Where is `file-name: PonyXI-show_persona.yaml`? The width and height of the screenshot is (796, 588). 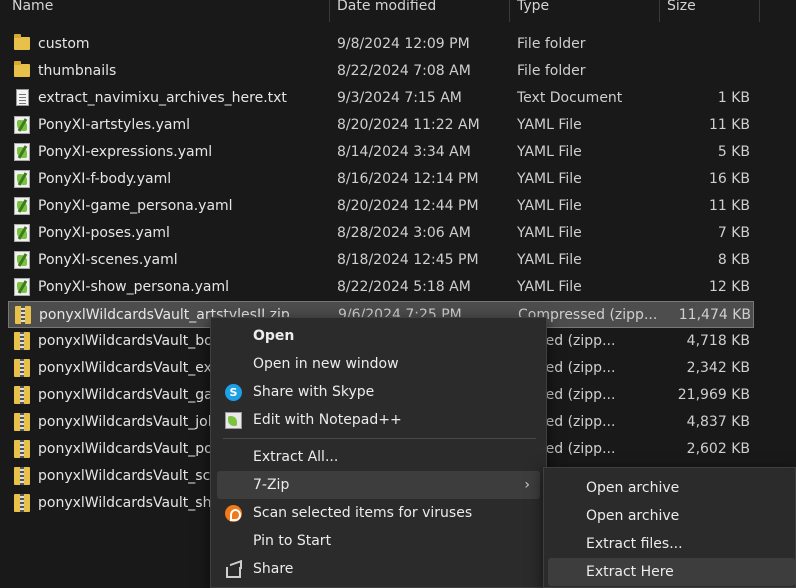 file-name: PonyXI-show_persona.yaml is located at coordinates (134, 287).